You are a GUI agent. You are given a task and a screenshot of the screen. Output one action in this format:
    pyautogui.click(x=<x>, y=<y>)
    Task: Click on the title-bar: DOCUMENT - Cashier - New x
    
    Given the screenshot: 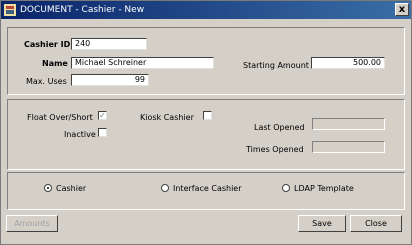 What is the action you would take?
    pyautogui.click(x=206, y=10)
    